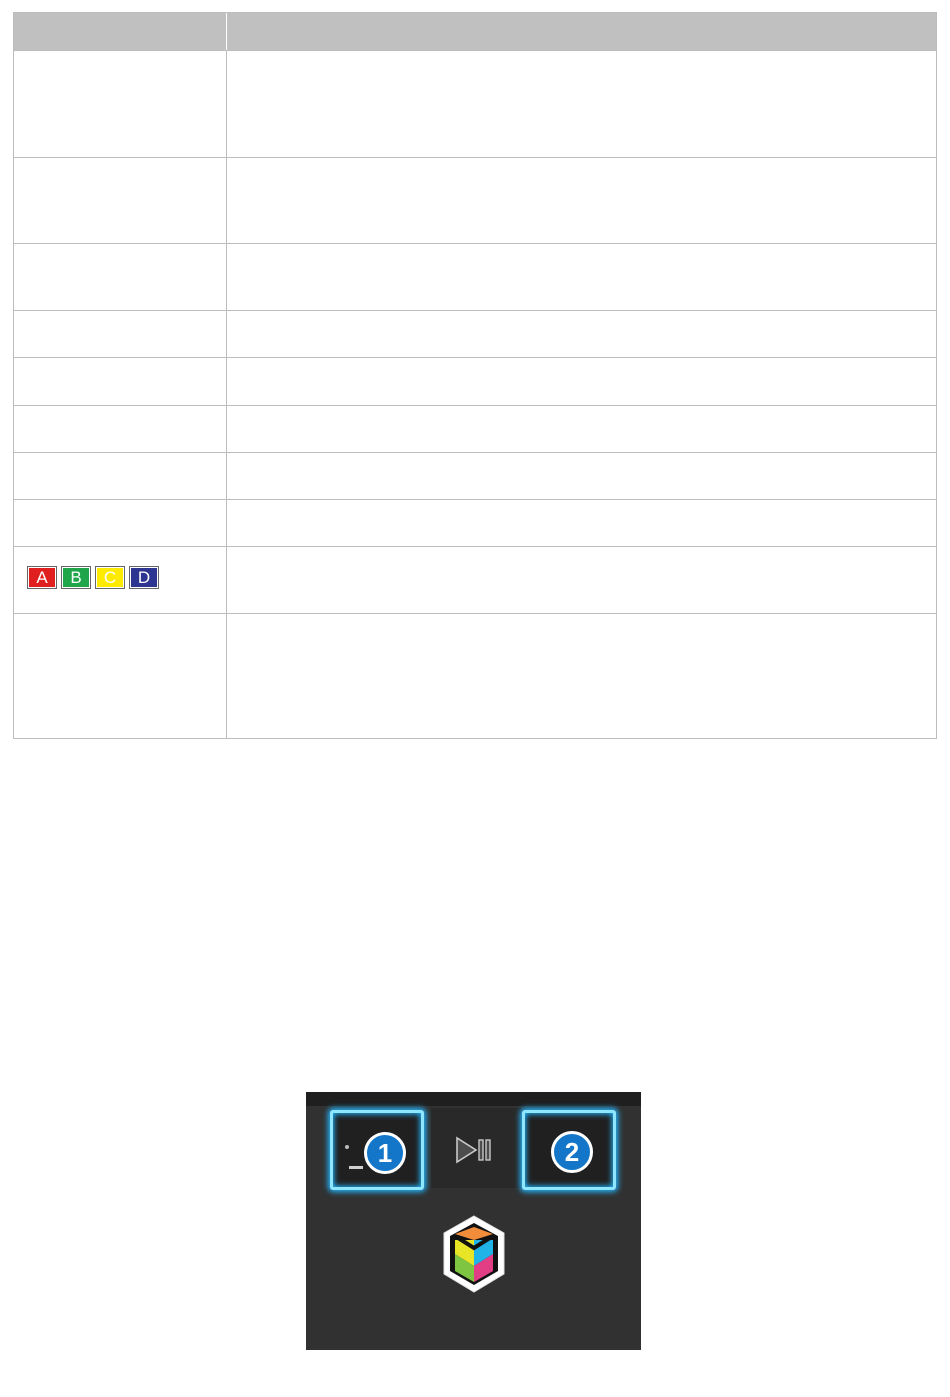 Image resolution: width=950 pixels, height=1397 pixels. I want to click on color-button-d: D, so click(144, 577).